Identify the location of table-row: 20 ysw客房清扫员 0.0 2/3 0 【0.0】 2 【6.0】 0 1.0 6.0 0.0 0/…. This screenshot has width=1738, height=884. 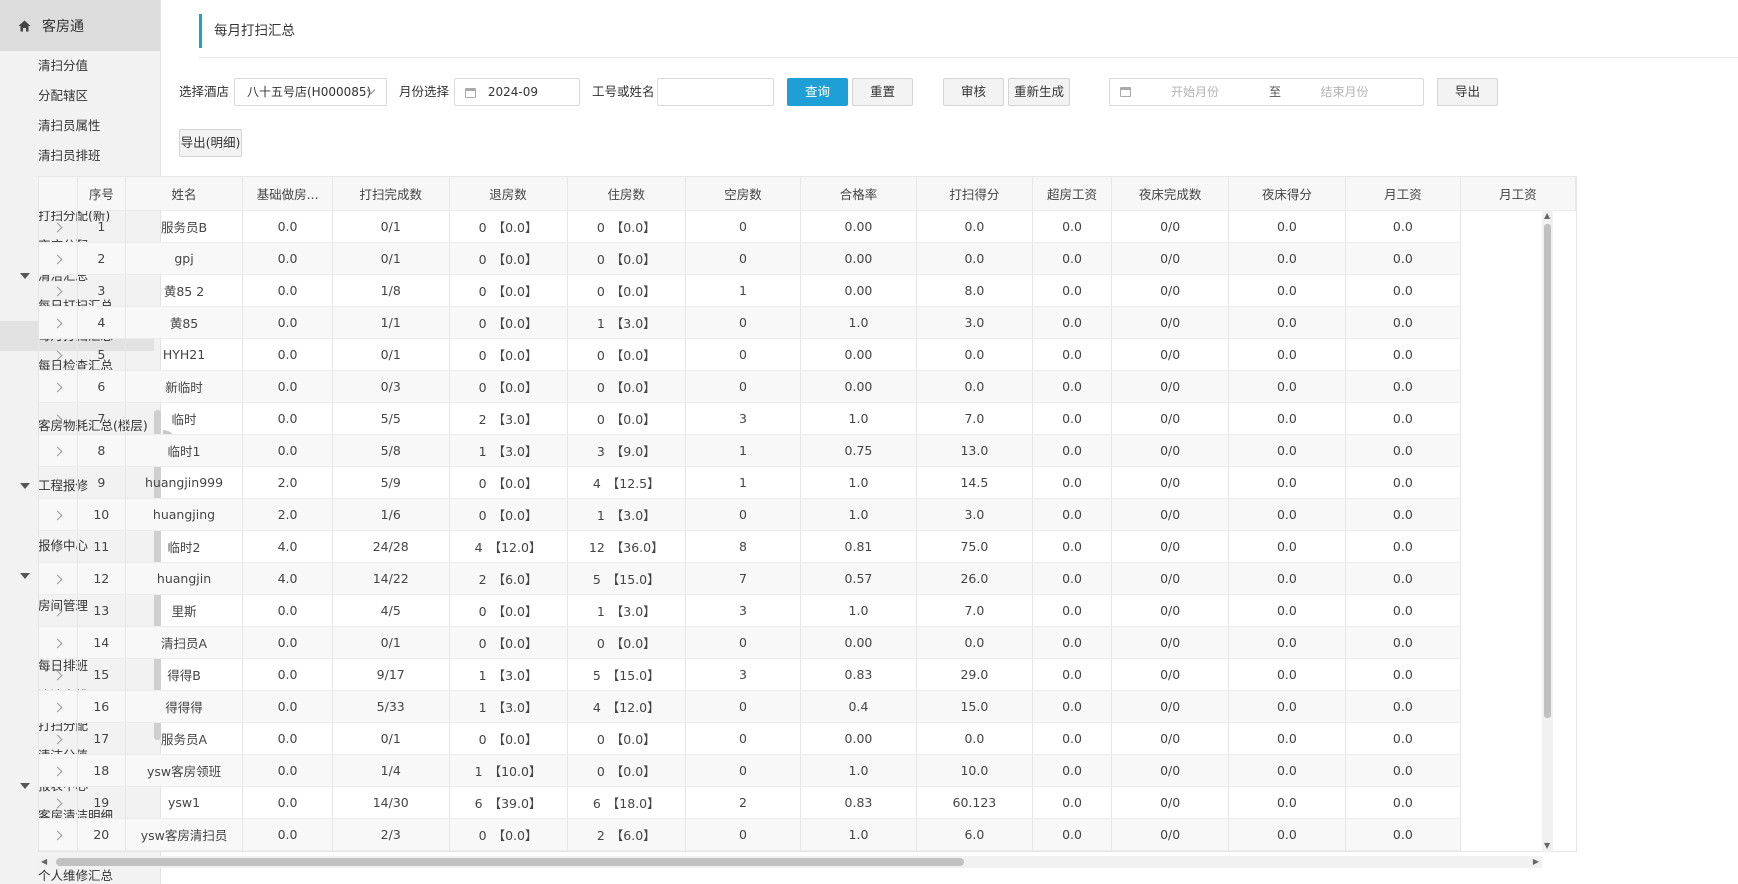
(807, 834).